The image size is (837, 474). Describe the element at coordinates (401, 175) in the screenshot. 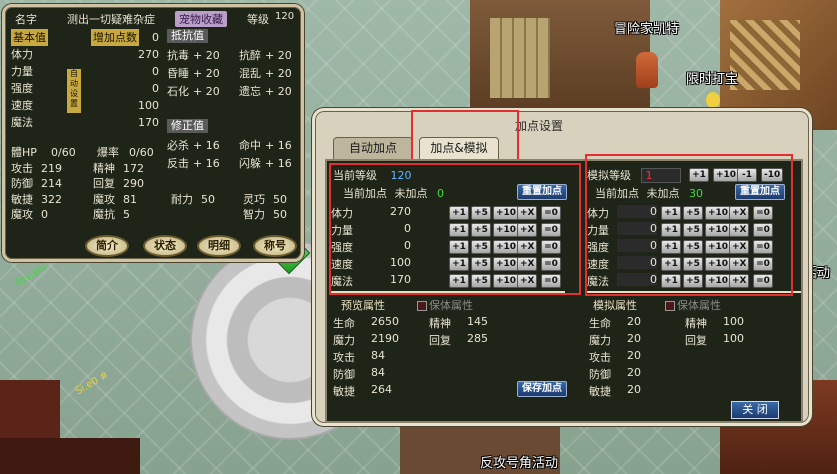

I see `current-level-value: 120` at that location.